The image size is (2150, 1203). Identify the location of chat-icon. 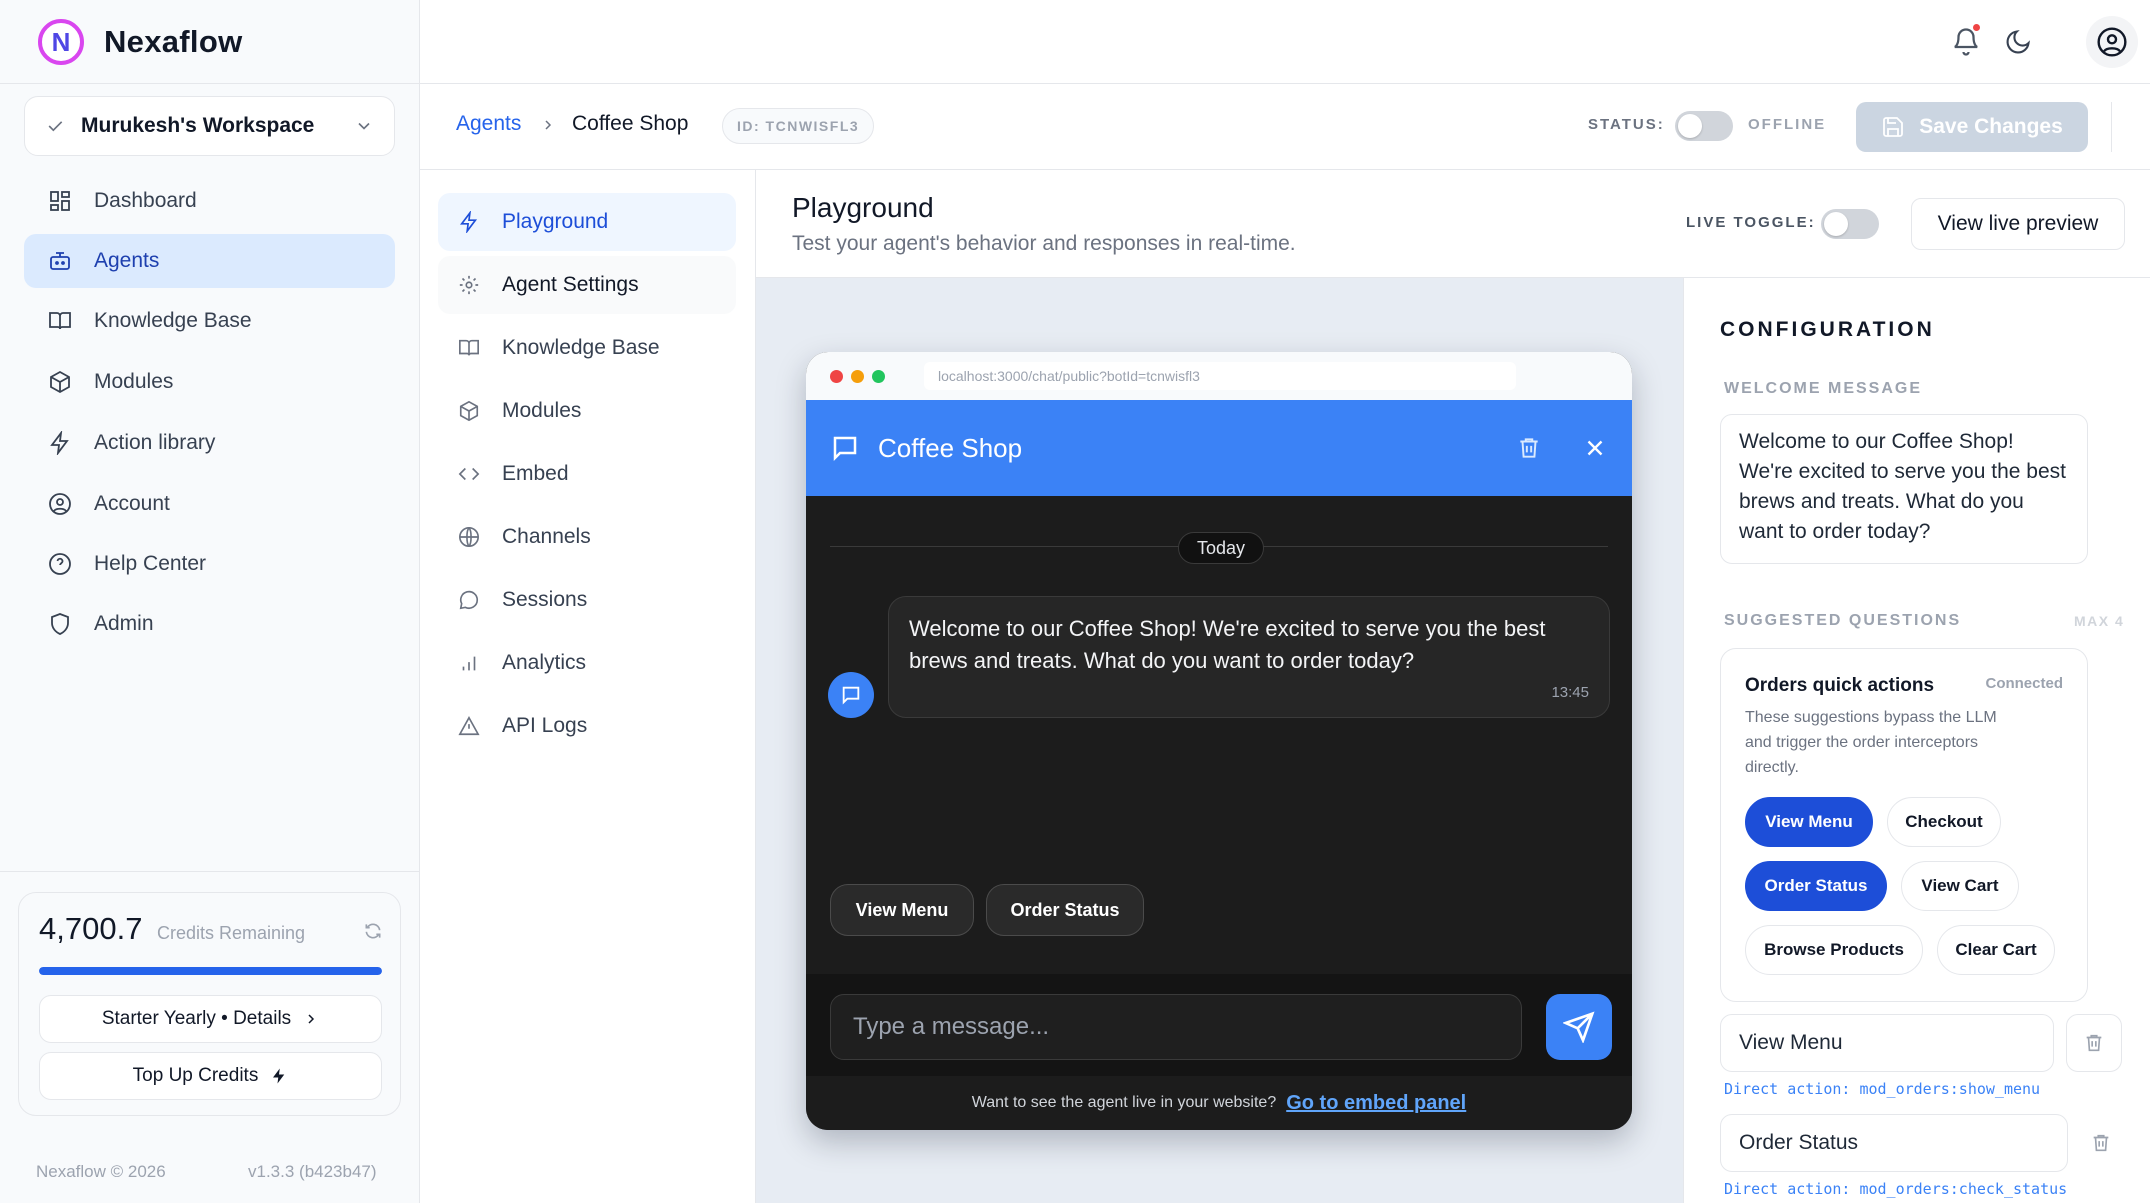
(845, 449).